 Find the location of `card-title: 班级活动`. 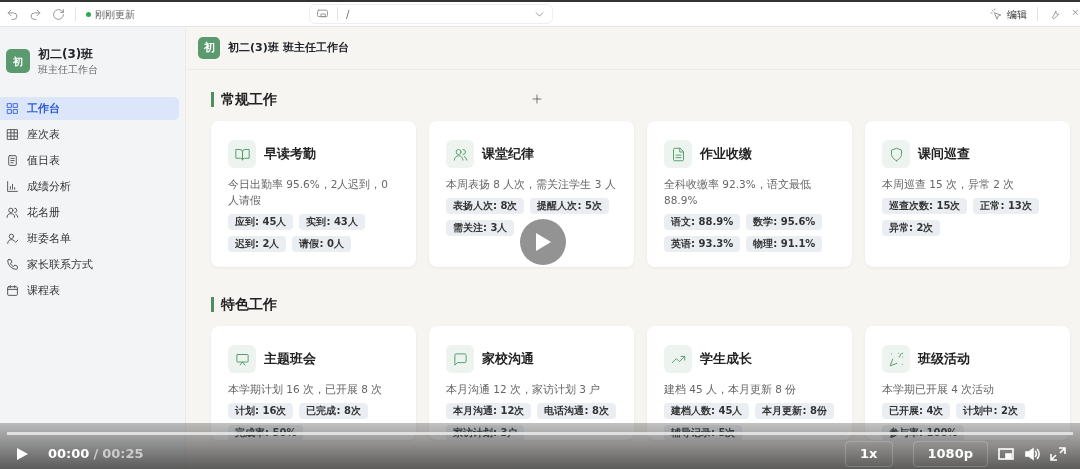

card-title: 班级活动 is located at coordinates (944, 359).